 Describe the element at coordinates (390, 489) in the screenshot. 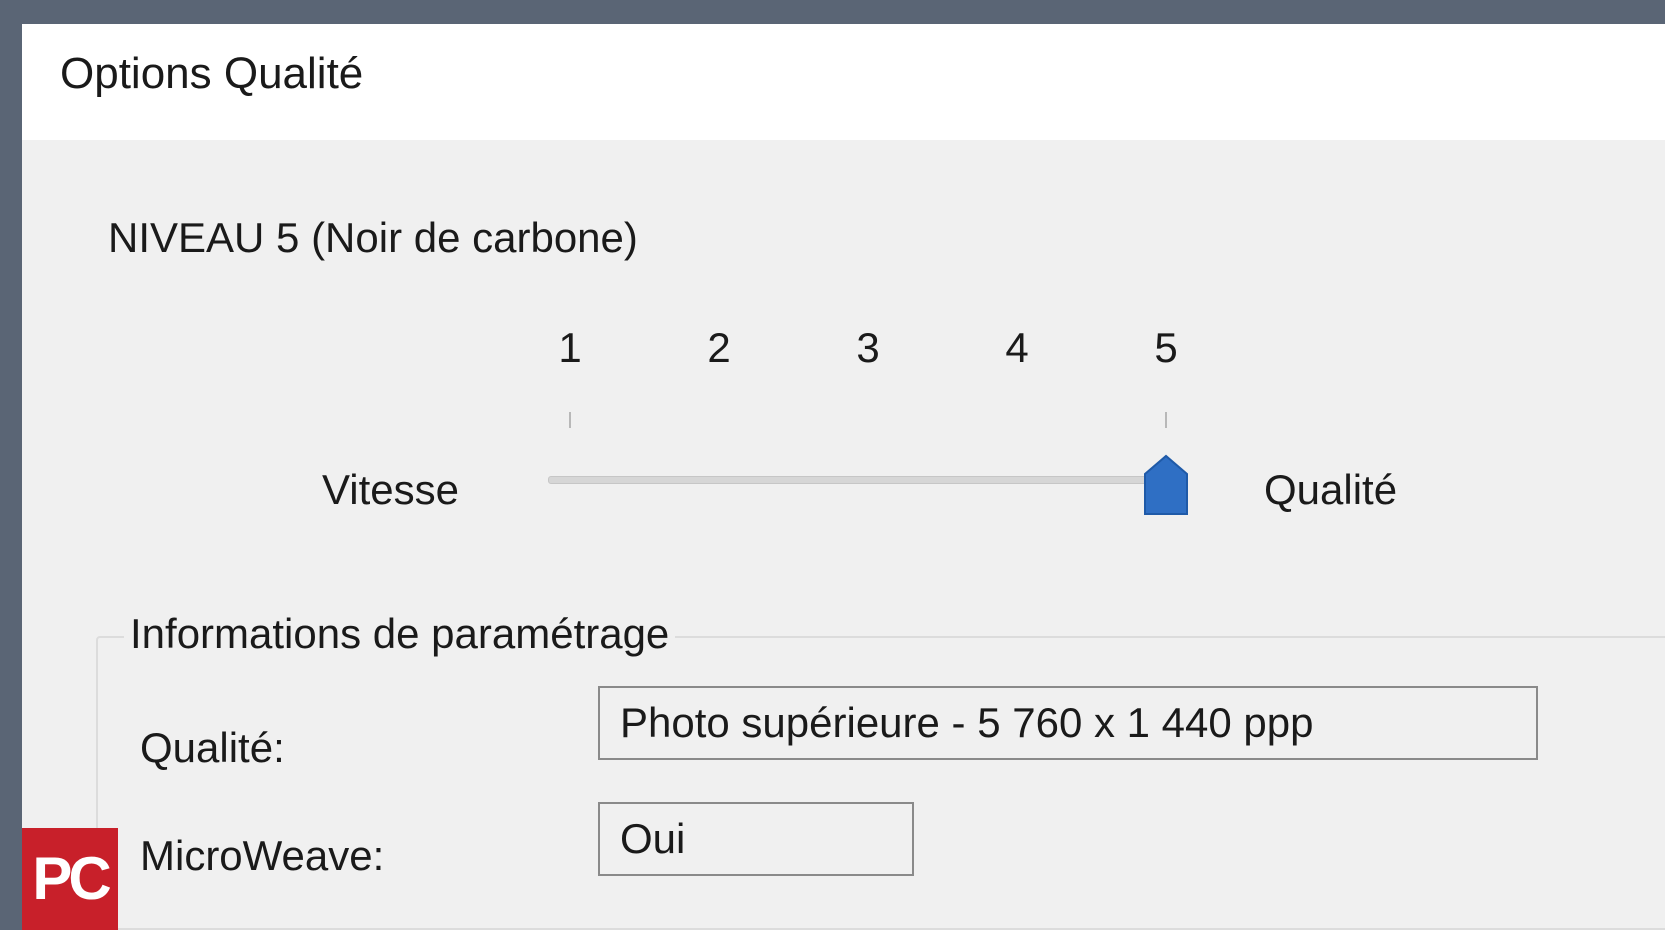

I see `slider-left-label: Vitesse` at that location.